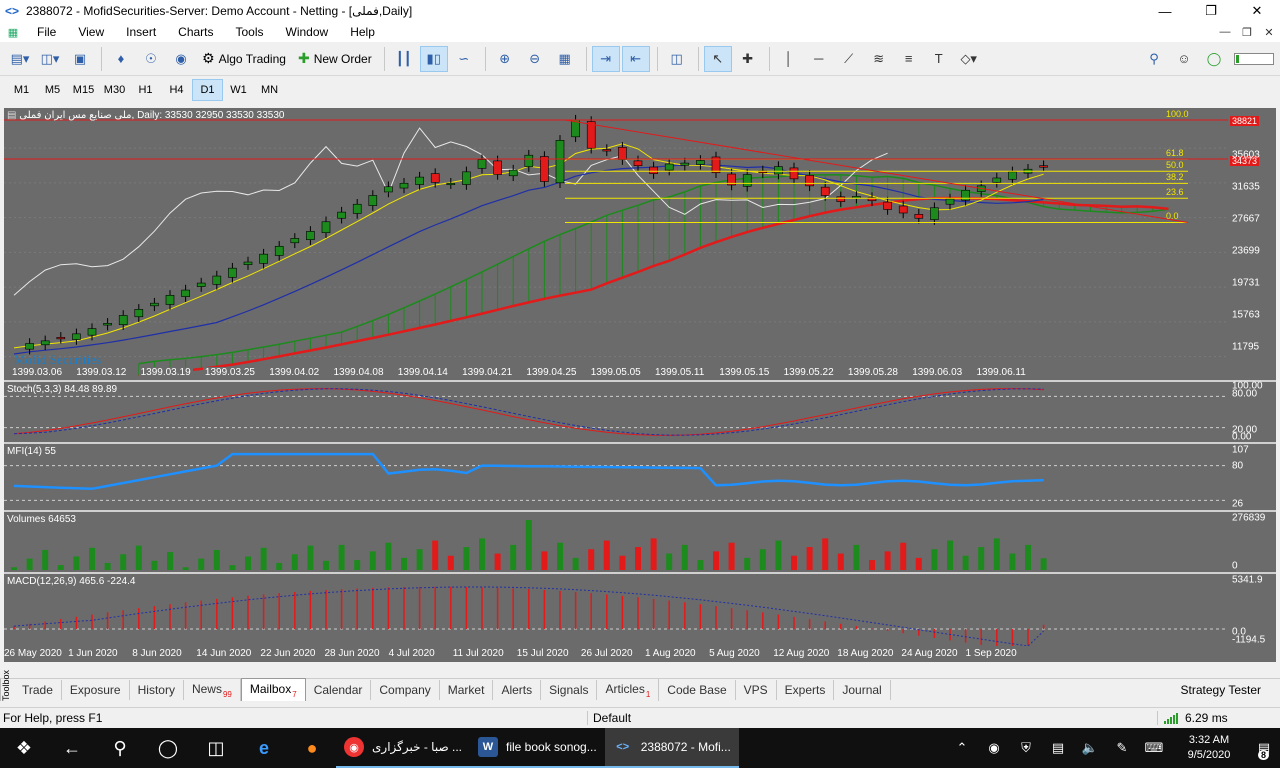 The image size is (1280, 768). What do you see at coordinates (269, 90) in the screenshot?
I see `timeframe-mn: MN` at bounding box center [269, 90].